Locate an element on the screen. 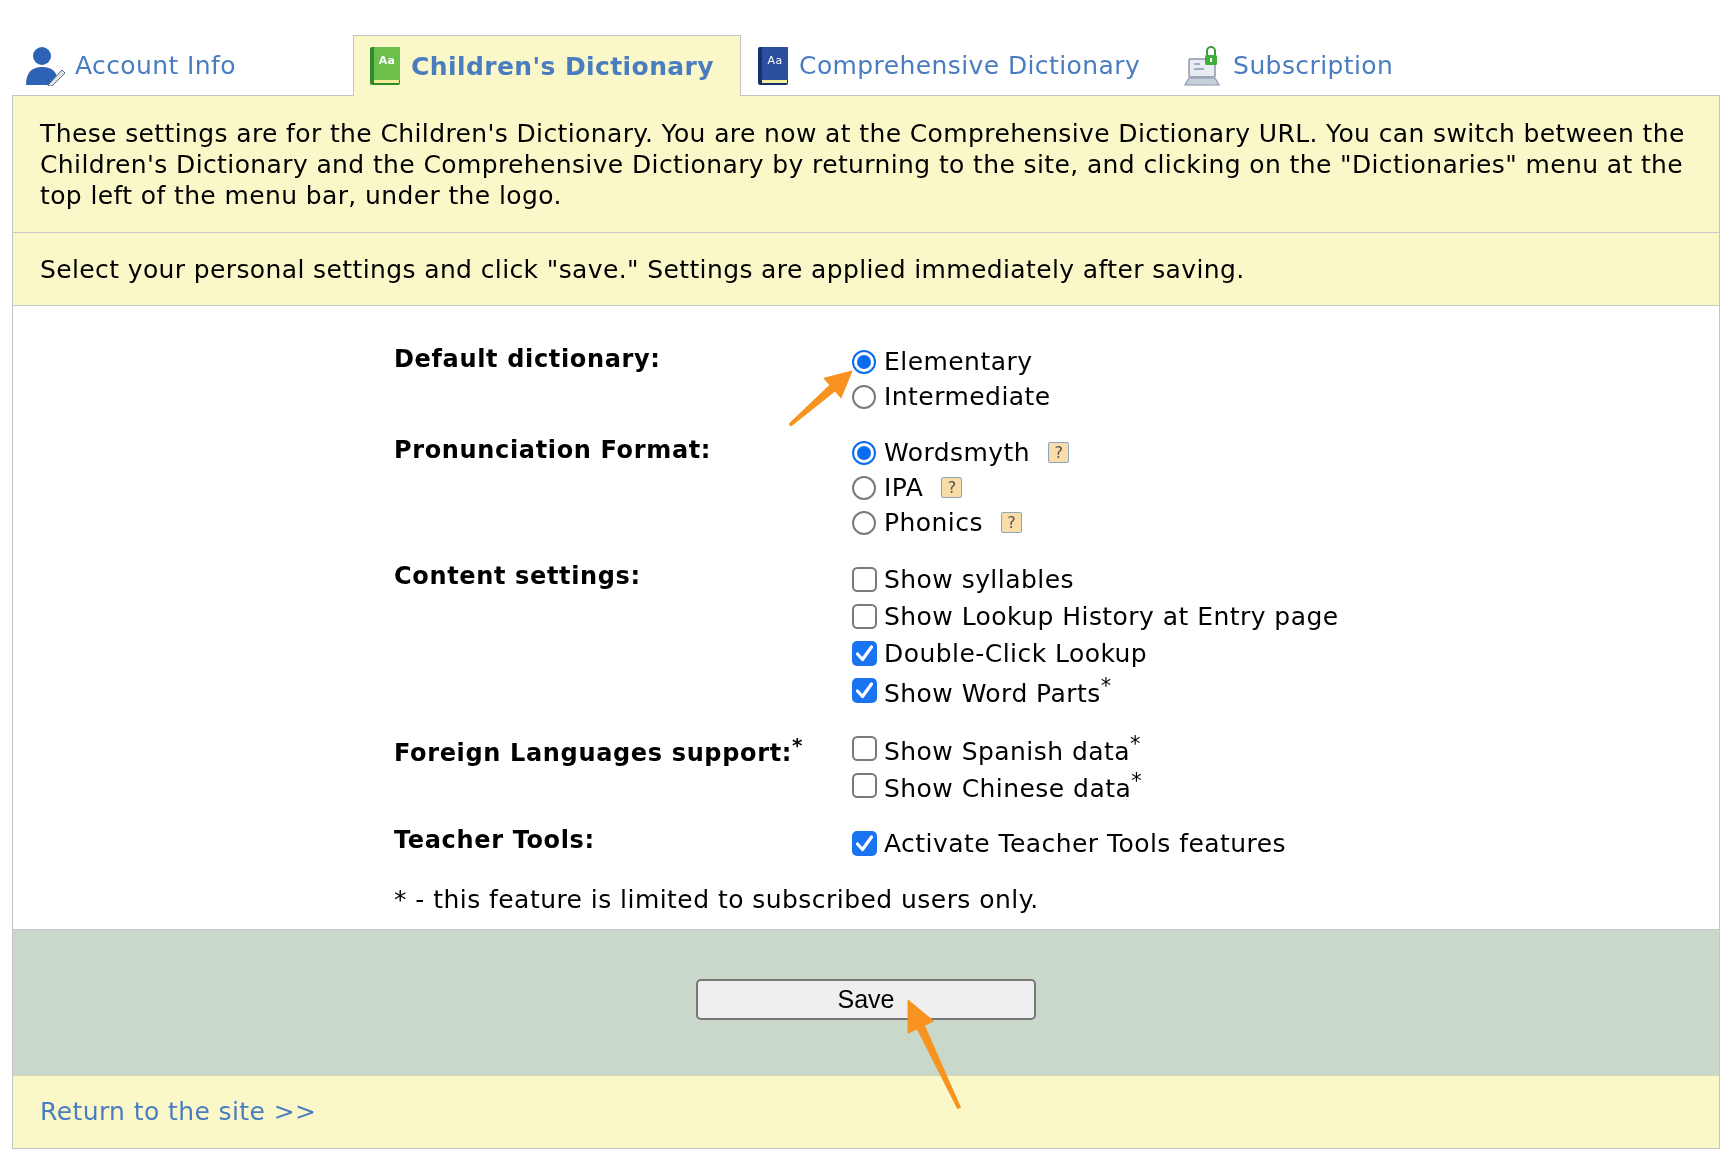  setting-label: Teacher Tools: is located at coordinates (494, 840).